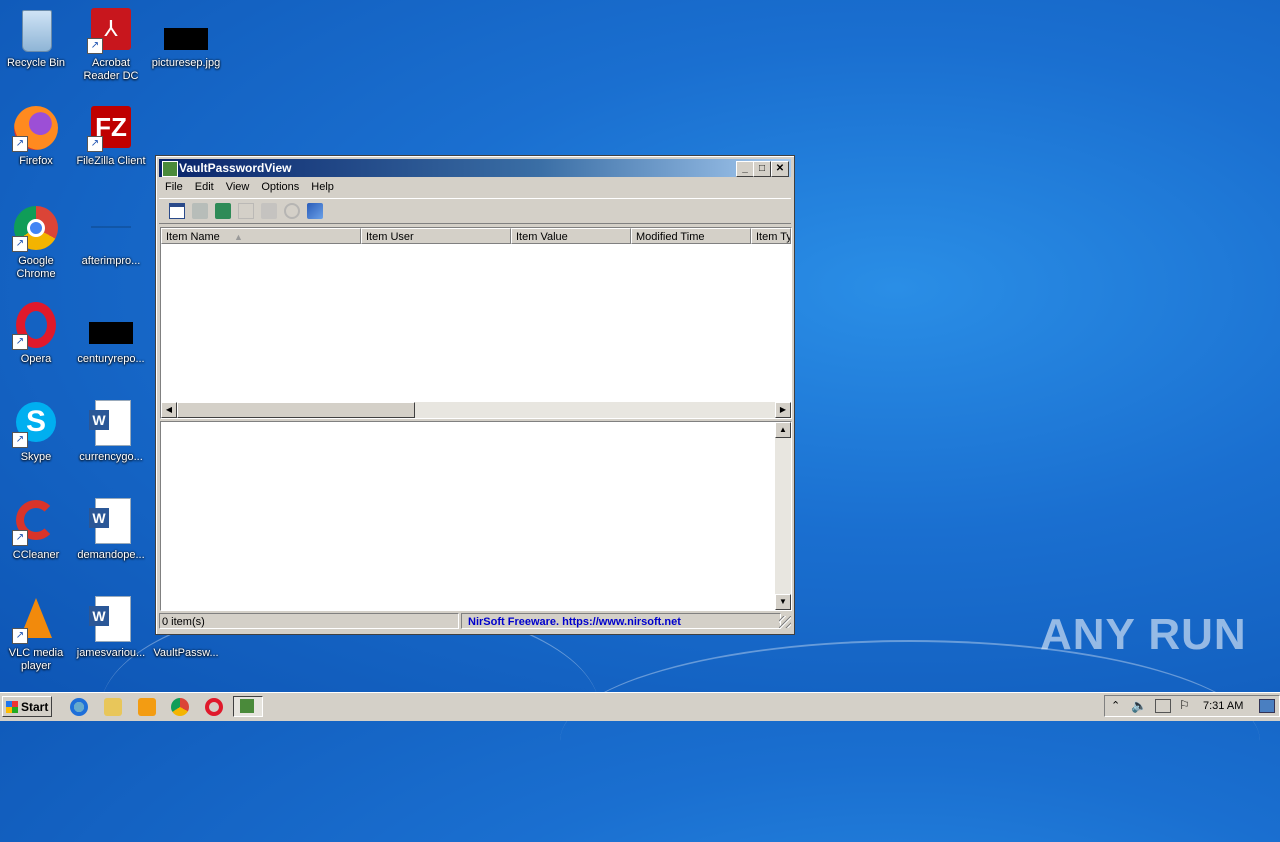  I want to click on menu-bar: File Edit View Options Help, so click(475, 187).